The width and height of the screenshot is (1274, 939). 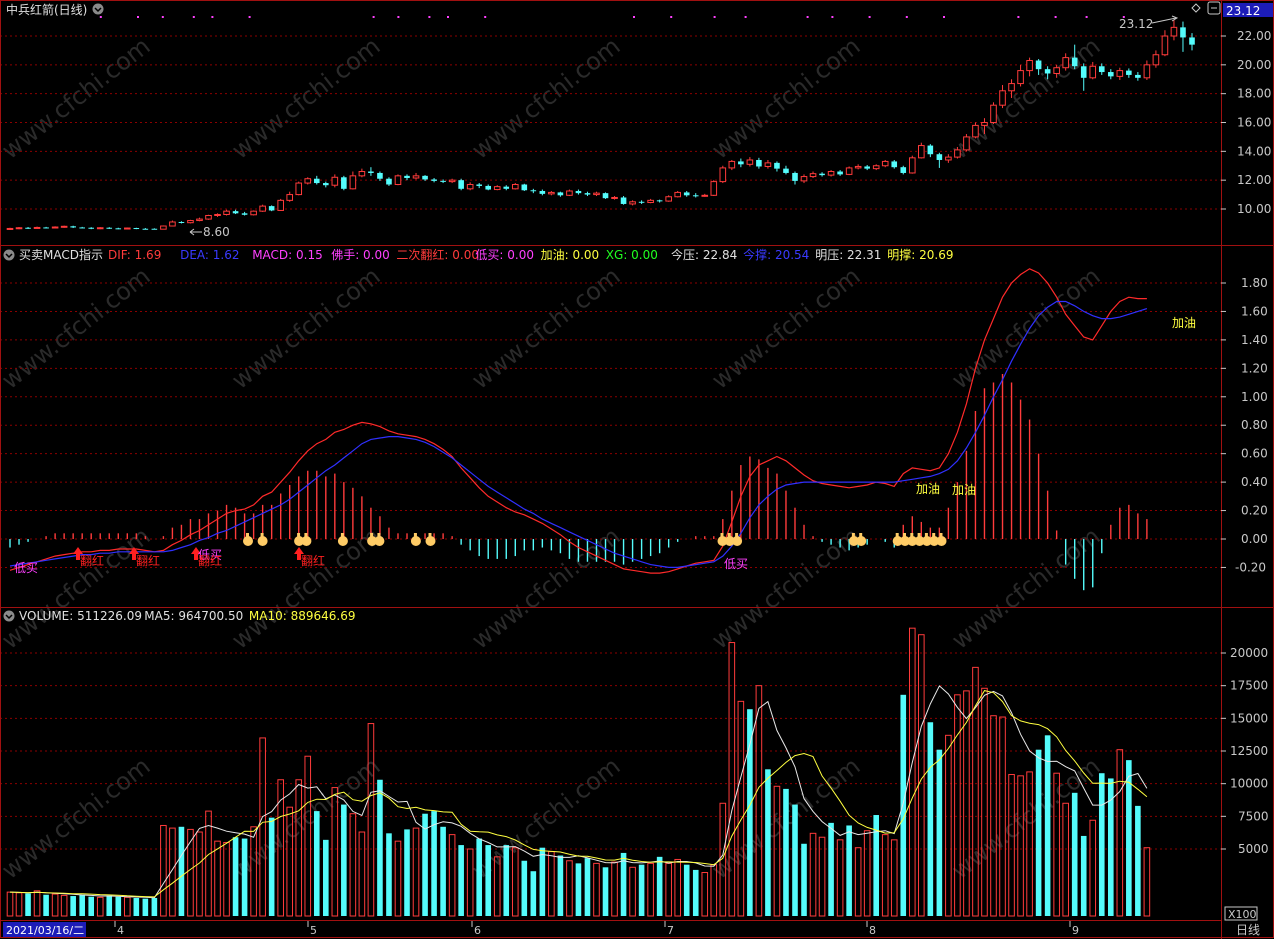 I want to click on volume-legend-item: MA10: 889646.69, so click(x=302, y=616).